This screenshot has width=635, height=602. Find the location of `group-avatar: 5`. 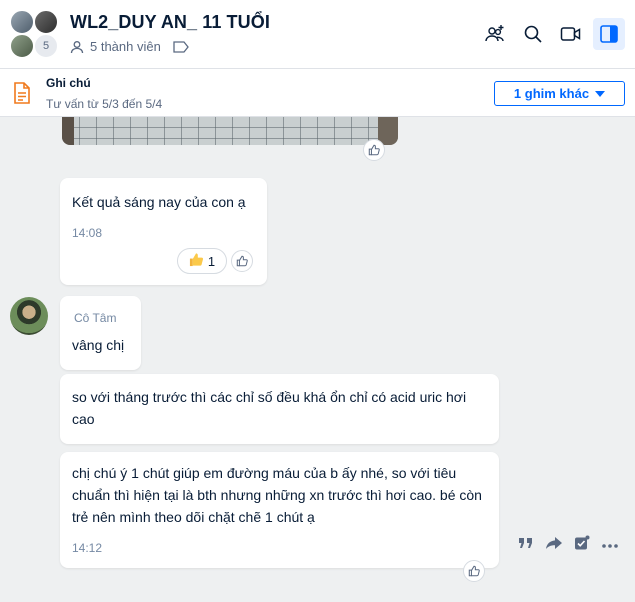

group-avatar: 5 is located at coordinates (36, 34).